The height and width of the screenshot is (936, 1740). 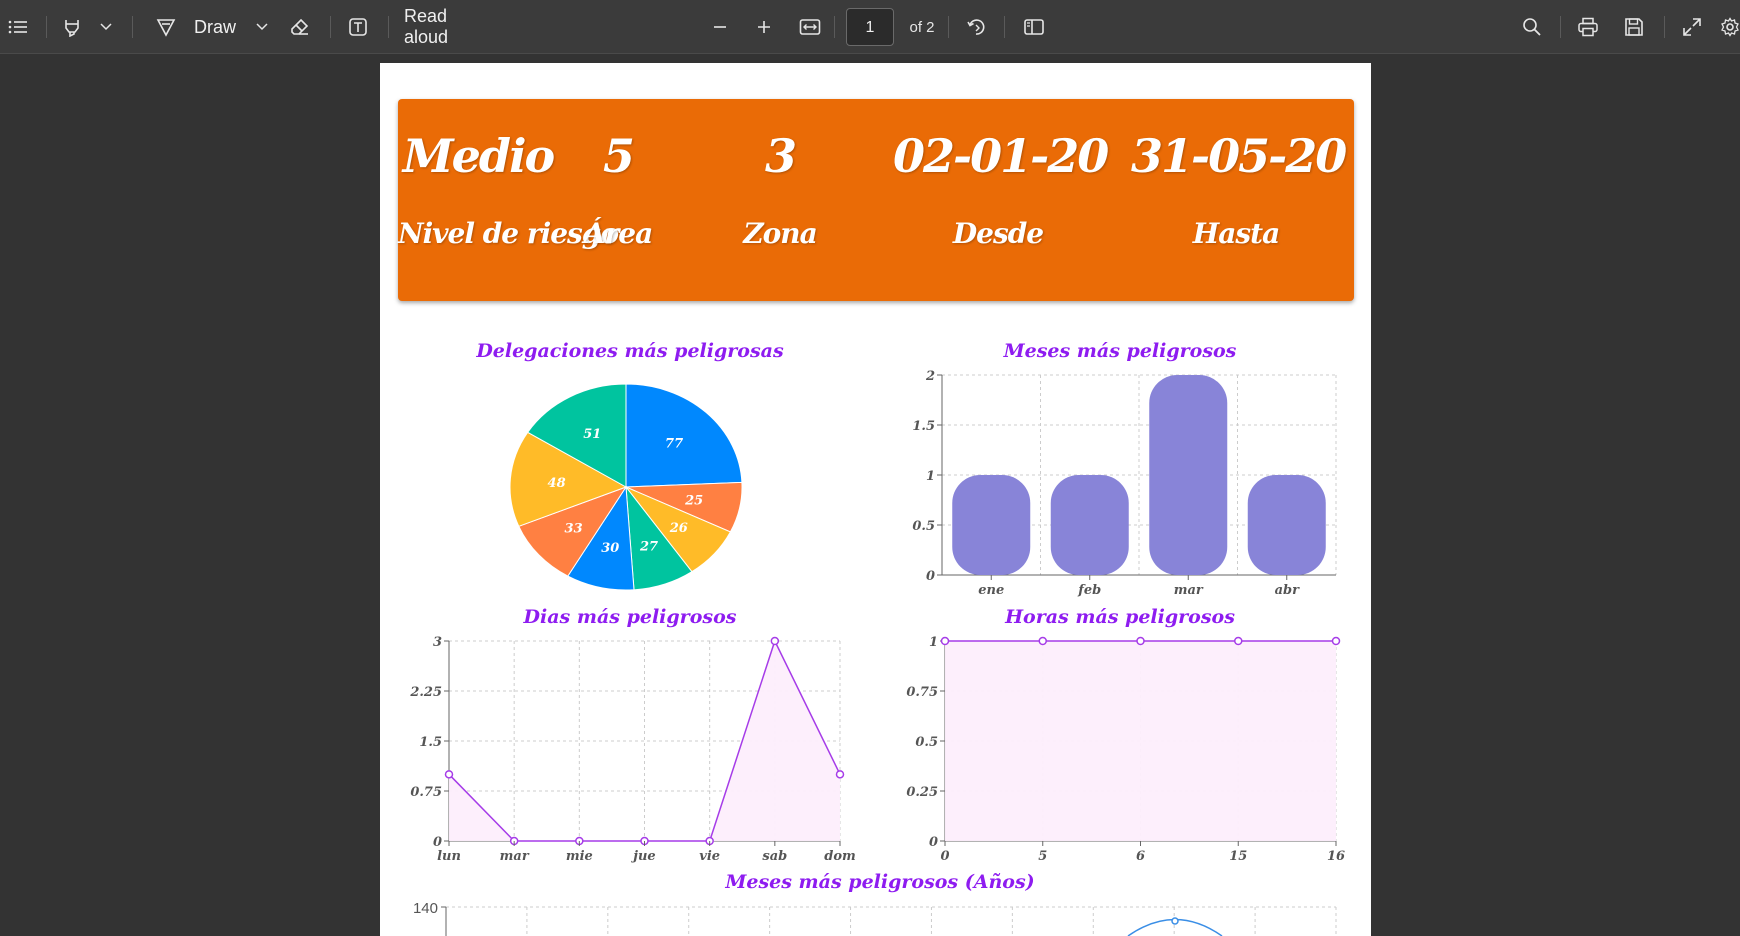 What do you see at coordinates (1175, 921) in the screenshot?
I see `data-point` at bounding box center [1175, 921].